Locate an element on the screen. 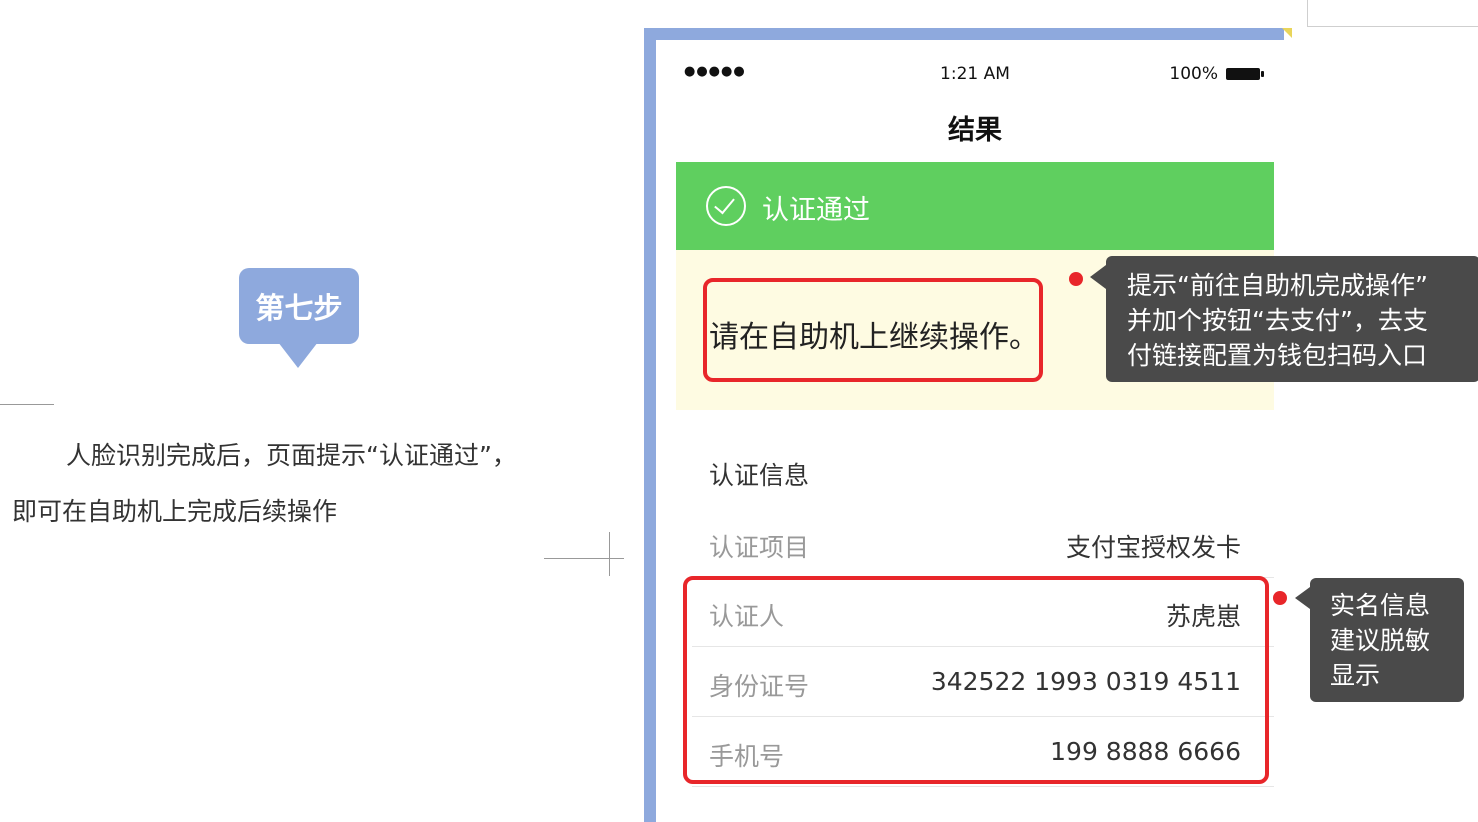  comment-marker-notice is located at coordinates (1076, 279).